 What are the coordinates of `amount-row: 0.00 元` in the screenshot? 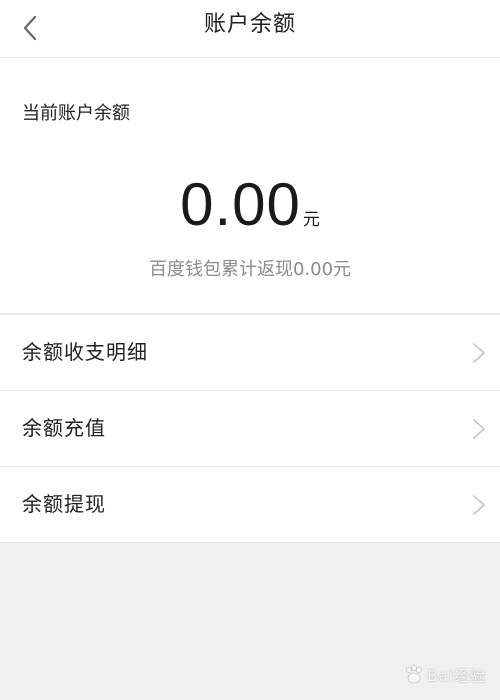 It's located at (250, 204).